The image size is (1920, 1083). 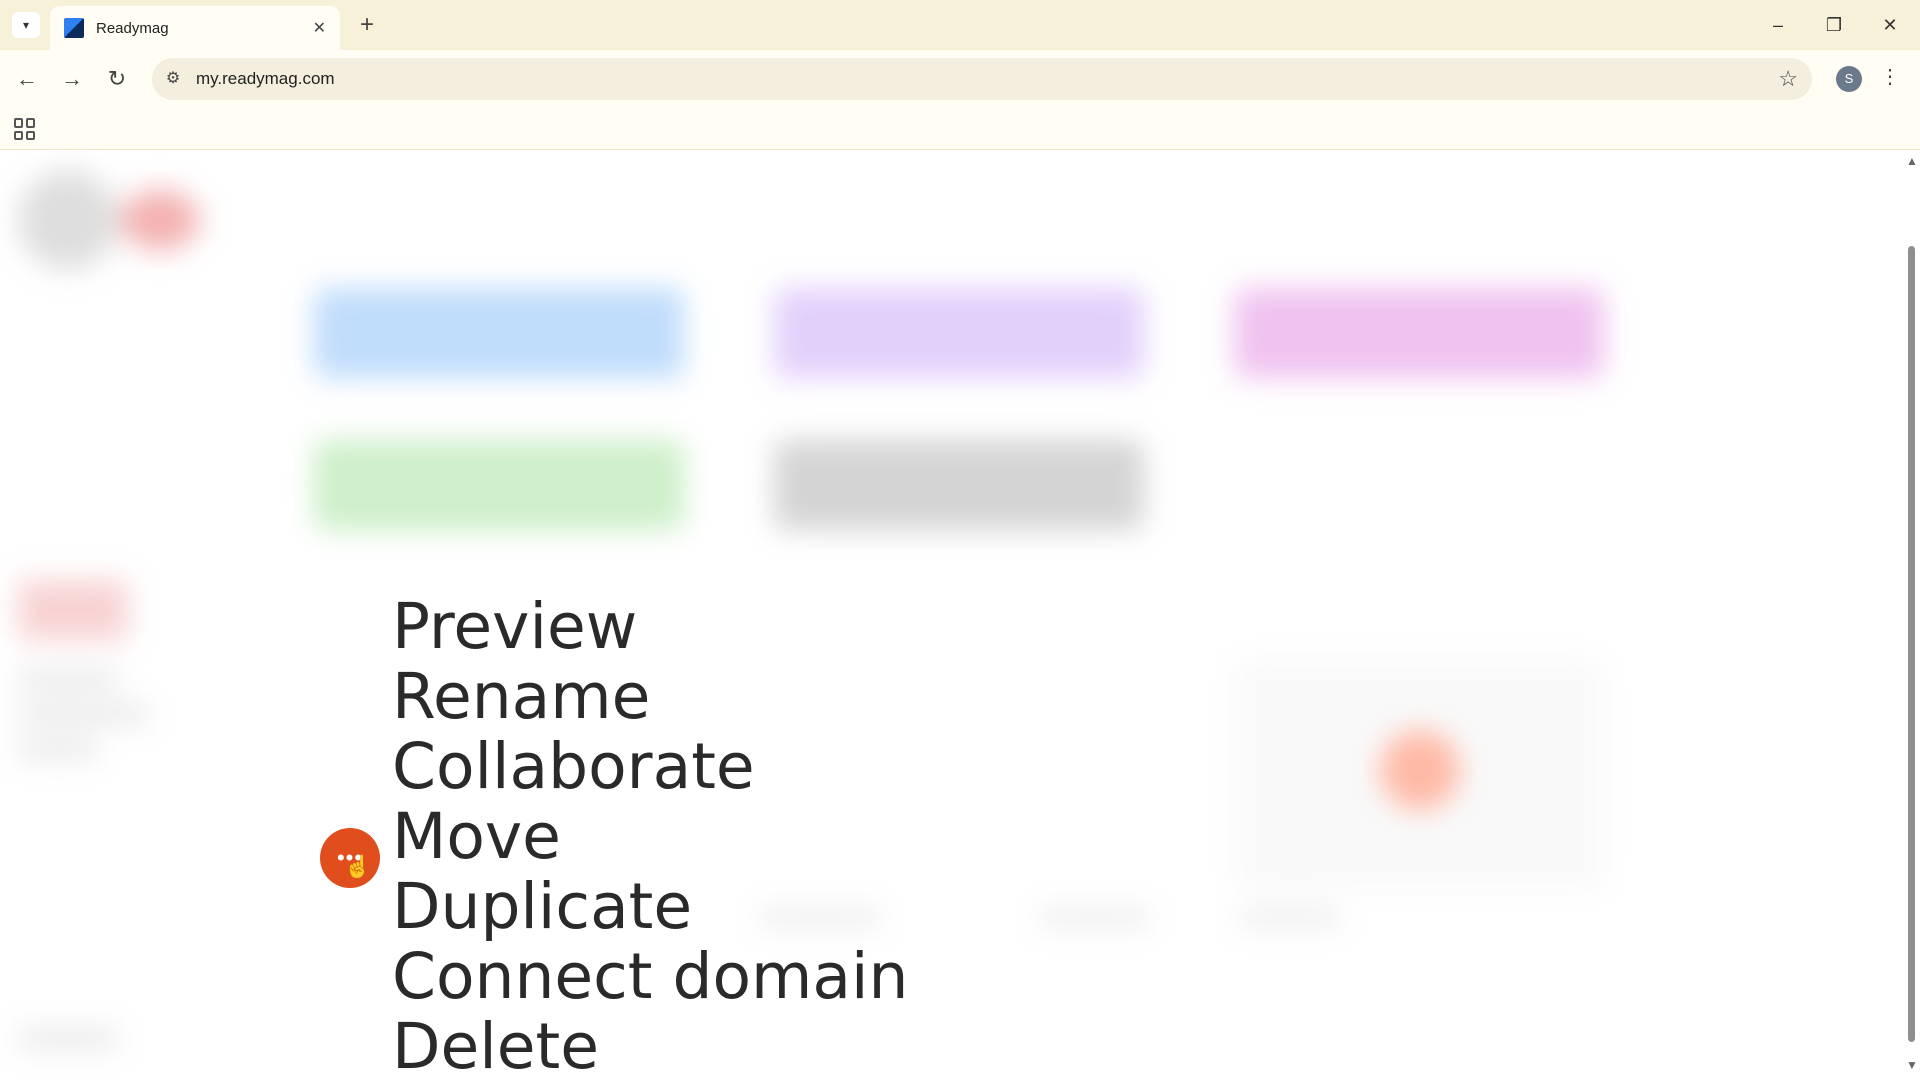 I want to click on project-preview-thumb, so click(x=1420, y=770).